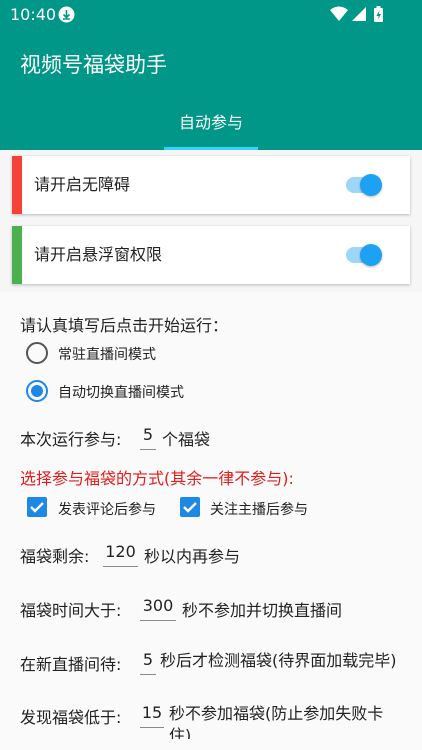 This screenshot has width=422, height=750. Describe the element at coordinates (37, 353) in the screenshot. I see `radio-resident-mode` at that location.